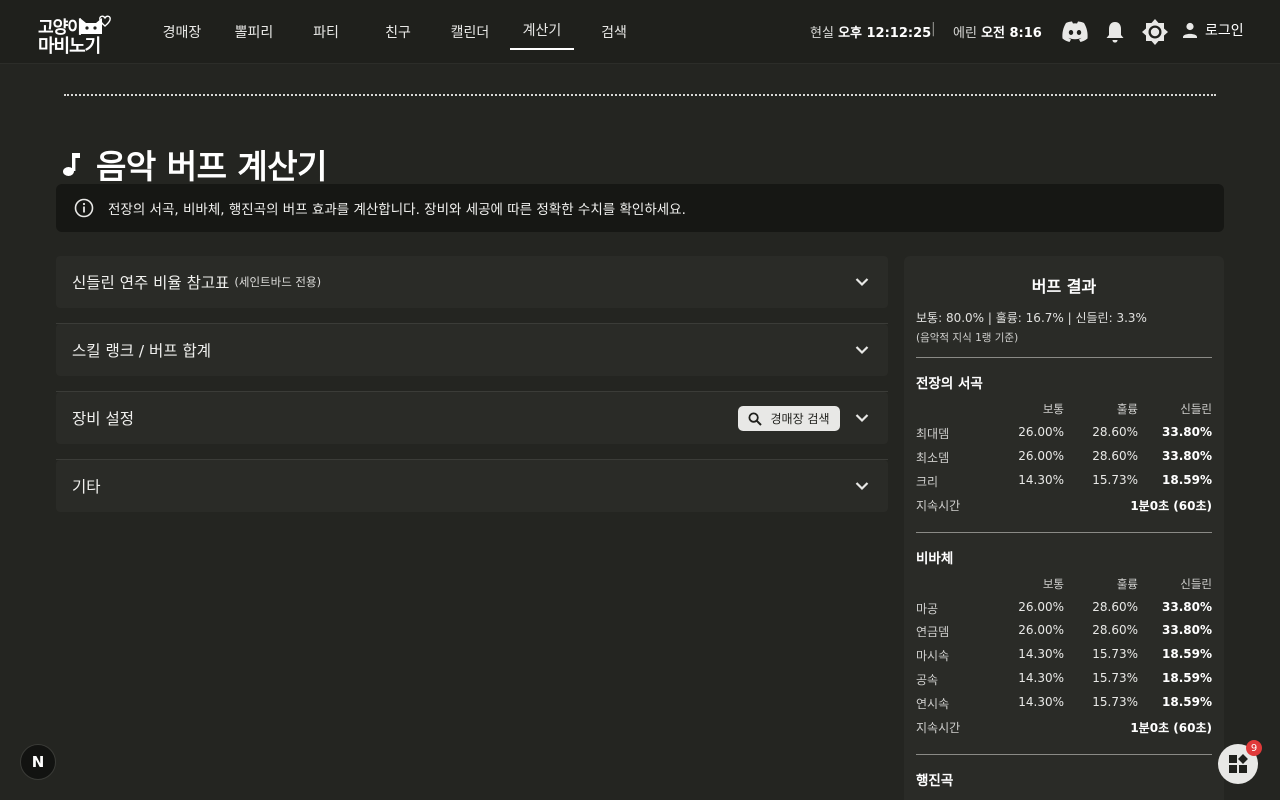 The height and width of the screenshot is (800, 1280). I want to click on erinn-time-value: 오전 8:16, so click(1011, 33).